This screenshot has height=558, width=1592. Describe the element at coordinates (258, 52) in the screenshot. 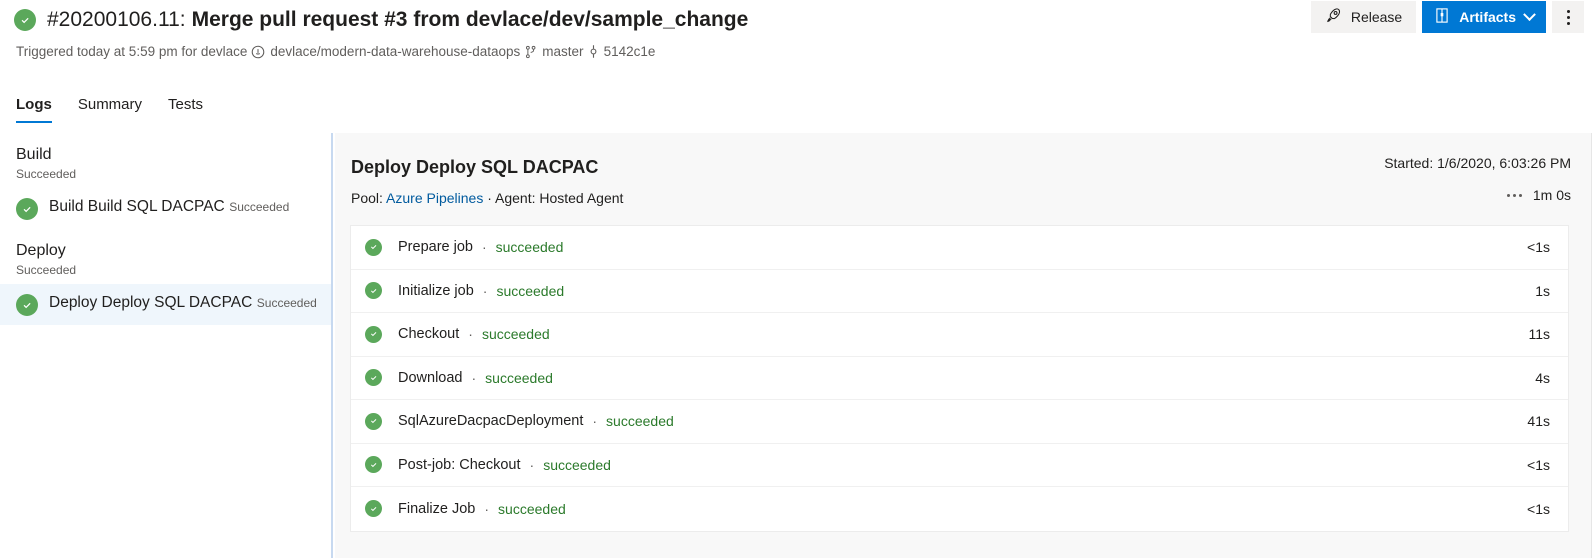

I see `github-icon` at that location.